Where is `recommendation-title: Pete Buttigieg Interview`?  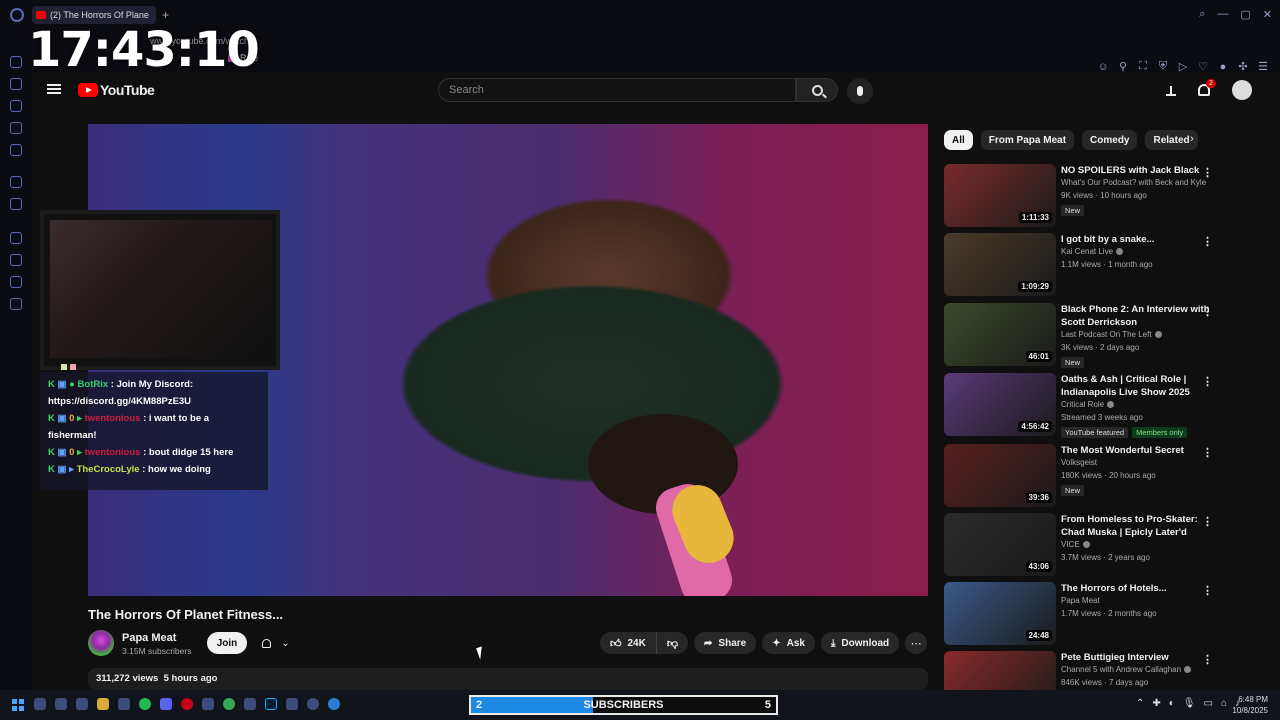 recommendation-title: Pete Buttigieg Interview is located at coordinates (1136, 657).